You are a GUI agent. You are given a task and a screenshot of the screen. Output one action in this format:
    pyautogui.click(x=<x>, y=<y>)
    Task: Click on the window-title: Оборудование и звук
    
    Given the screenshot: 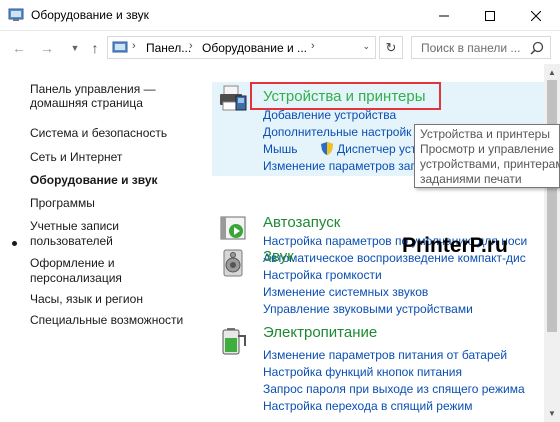 What is the action you would take?
    pyautogui.click(x=90, y=15)
    